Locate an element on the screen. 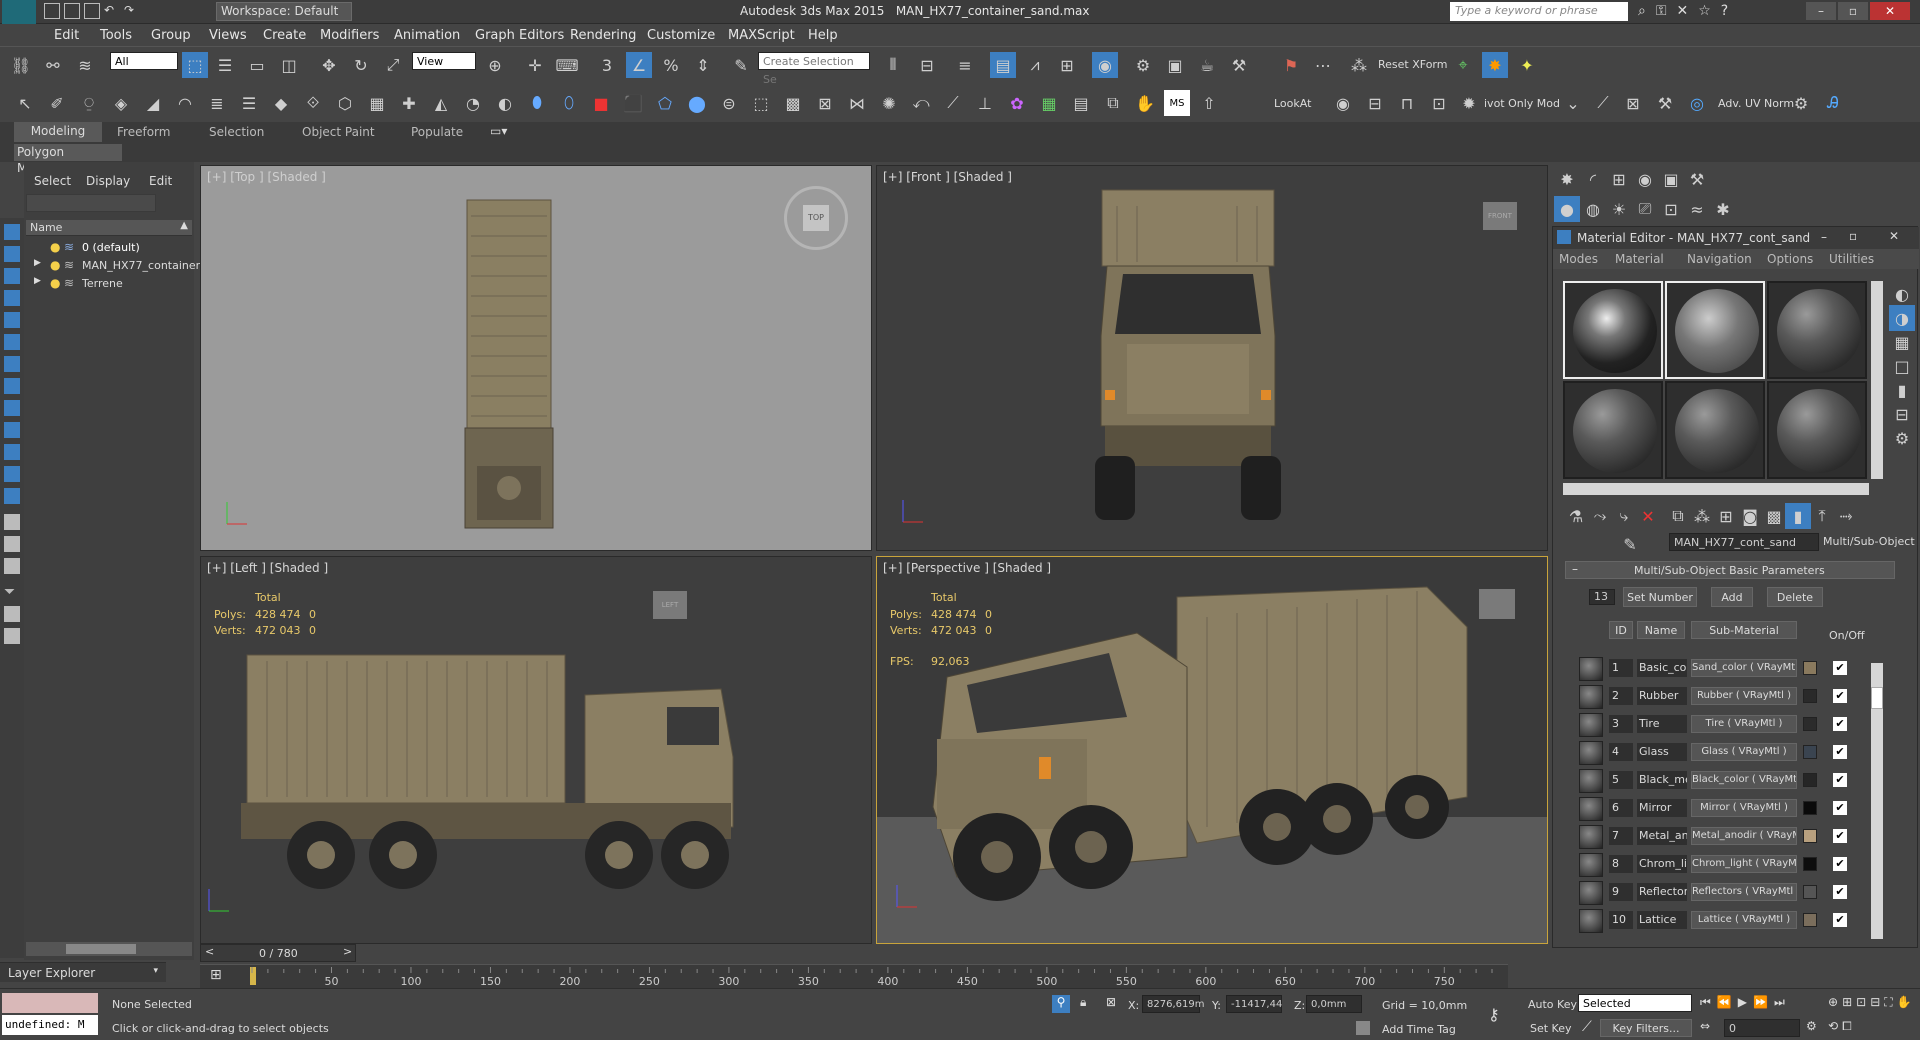 This screenshot has height=1040, width=1920. uv-tiling-icon: □ is located at coordinates (1902, 366).